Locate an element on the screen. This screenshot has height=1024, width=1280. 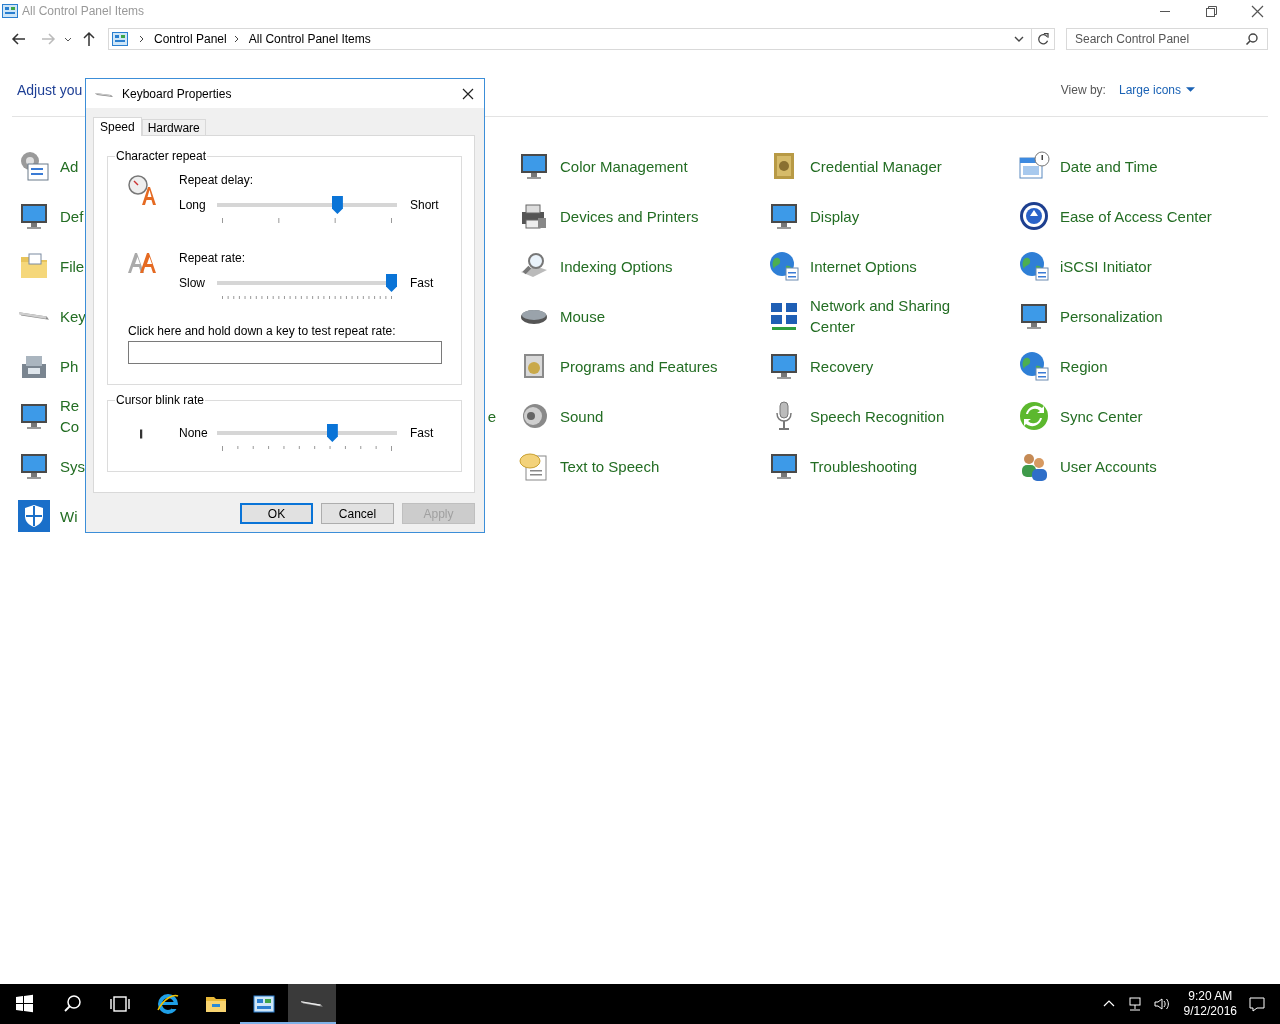
control-panel-item: Def is located at coordinates (72, 216).